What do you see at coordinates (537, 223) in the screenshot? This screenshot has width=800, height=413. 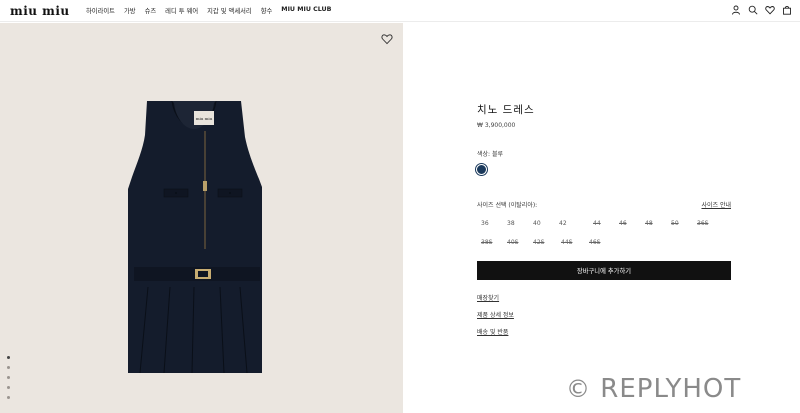 I see `size-option-40: 40` at bounding box center [537, 223].